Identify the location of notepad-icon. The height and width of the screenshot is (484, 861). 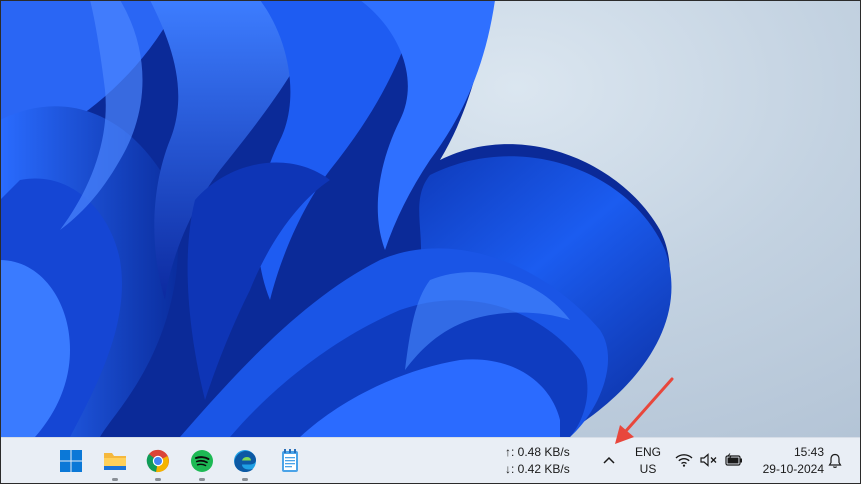
(290, 460).